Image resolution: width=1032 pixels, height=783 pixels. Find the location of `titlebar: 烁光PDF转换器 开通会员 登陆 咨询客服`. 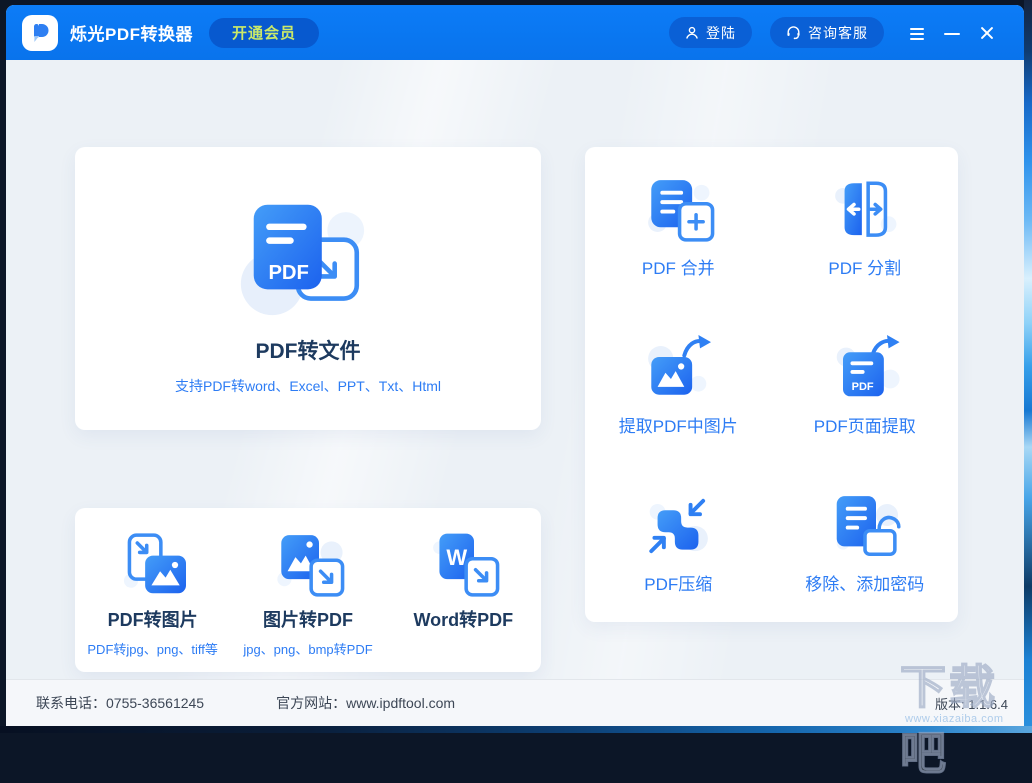

titlebar: 烁光PDF转换器 开通会员 登陆 咨询客服 is located at coordinates (515, 32).